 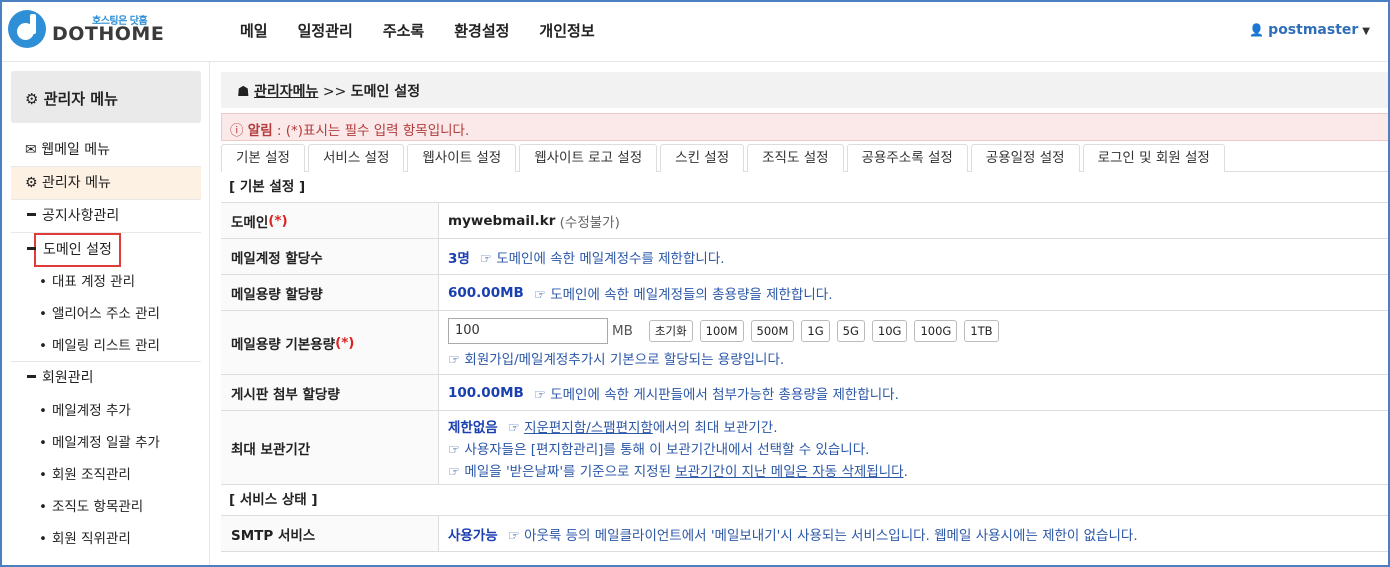 I want to click on row-label: 메일용량 기본용량 (*), so click(x=330, y=342).